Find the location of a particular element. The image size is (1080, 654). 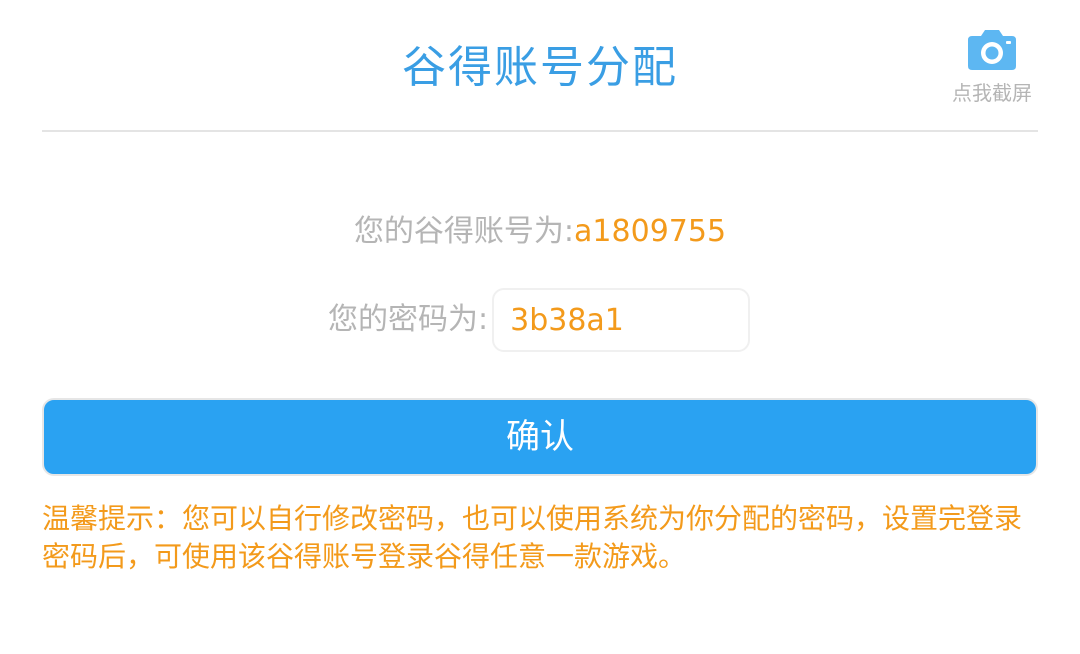

header-divider is located at coordinates (540, 131).